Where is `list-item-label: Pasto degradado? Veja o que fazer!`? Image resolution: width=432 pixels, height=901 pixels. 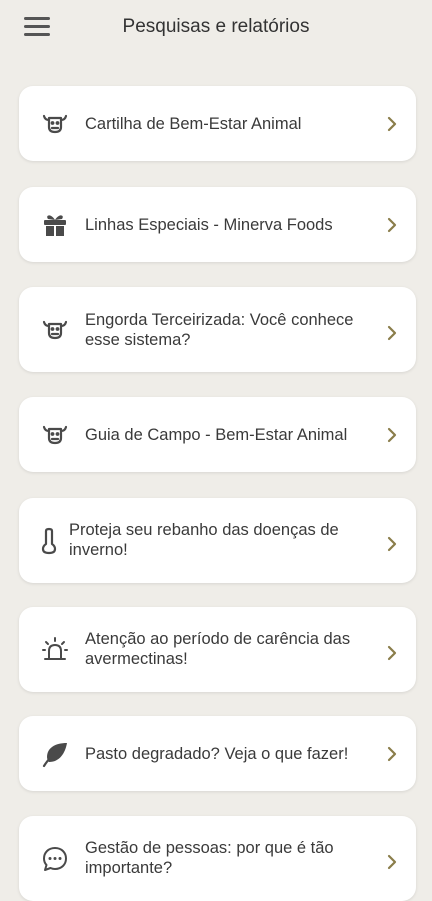 list-item-label: Pasto degradado? Veja o que fazer! is located at coordinates (217, 754).